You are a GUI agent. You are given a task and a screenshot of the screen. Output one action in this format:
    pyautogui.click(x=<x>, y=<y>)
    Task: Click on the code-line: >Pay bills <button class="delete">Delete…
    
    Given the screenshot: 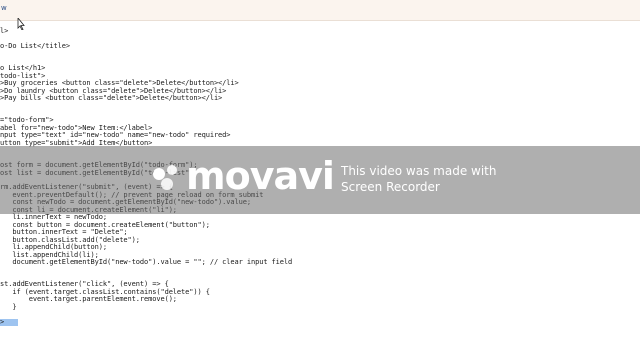 What is the action you would take?
    pyautogui.click(x=111, y=98)
    